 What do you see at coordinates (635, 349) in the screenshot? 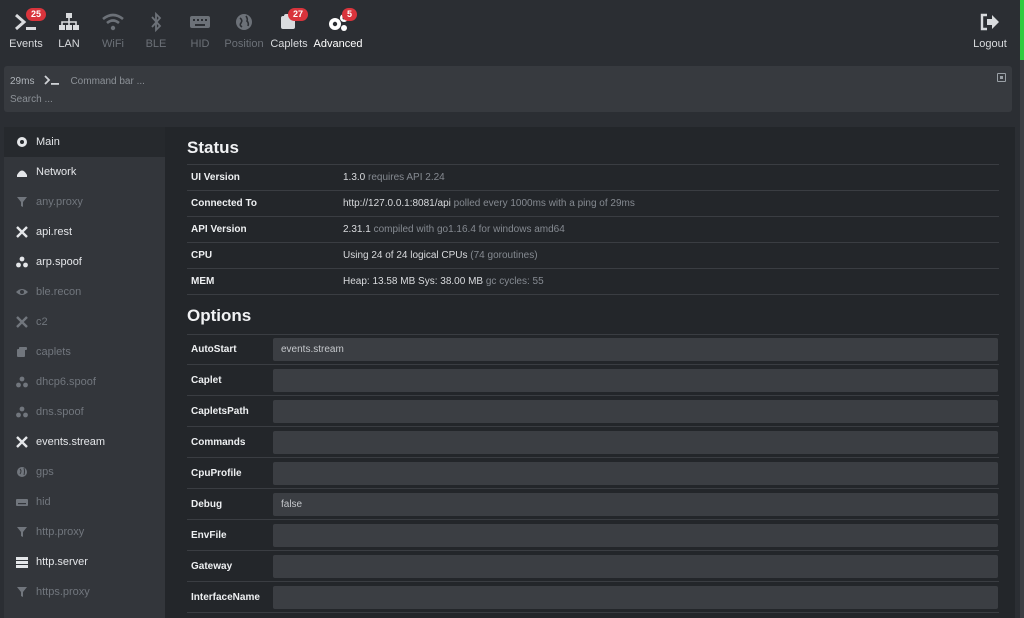
I see `option-autostart-input` at bounding box center [635, 349].